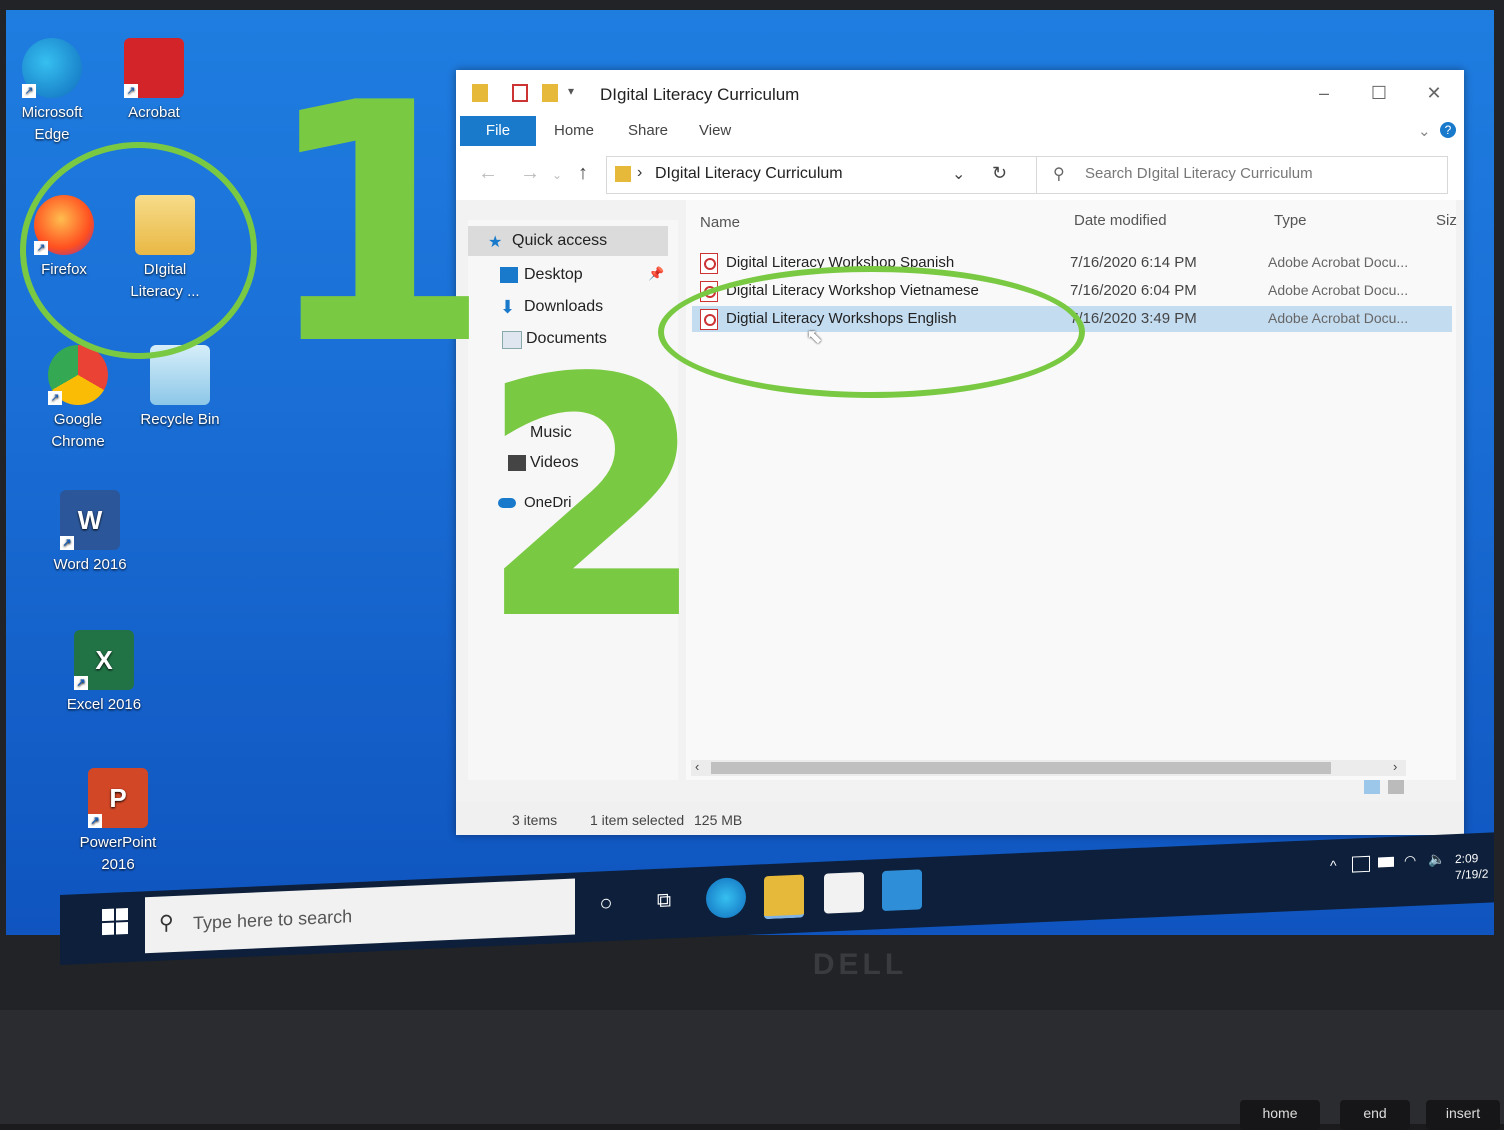 The image size is (1504, 1130). Describe the element at coordinates (560, 240) in the screenshot. I see `nav-item-label: Quick access` at that location.